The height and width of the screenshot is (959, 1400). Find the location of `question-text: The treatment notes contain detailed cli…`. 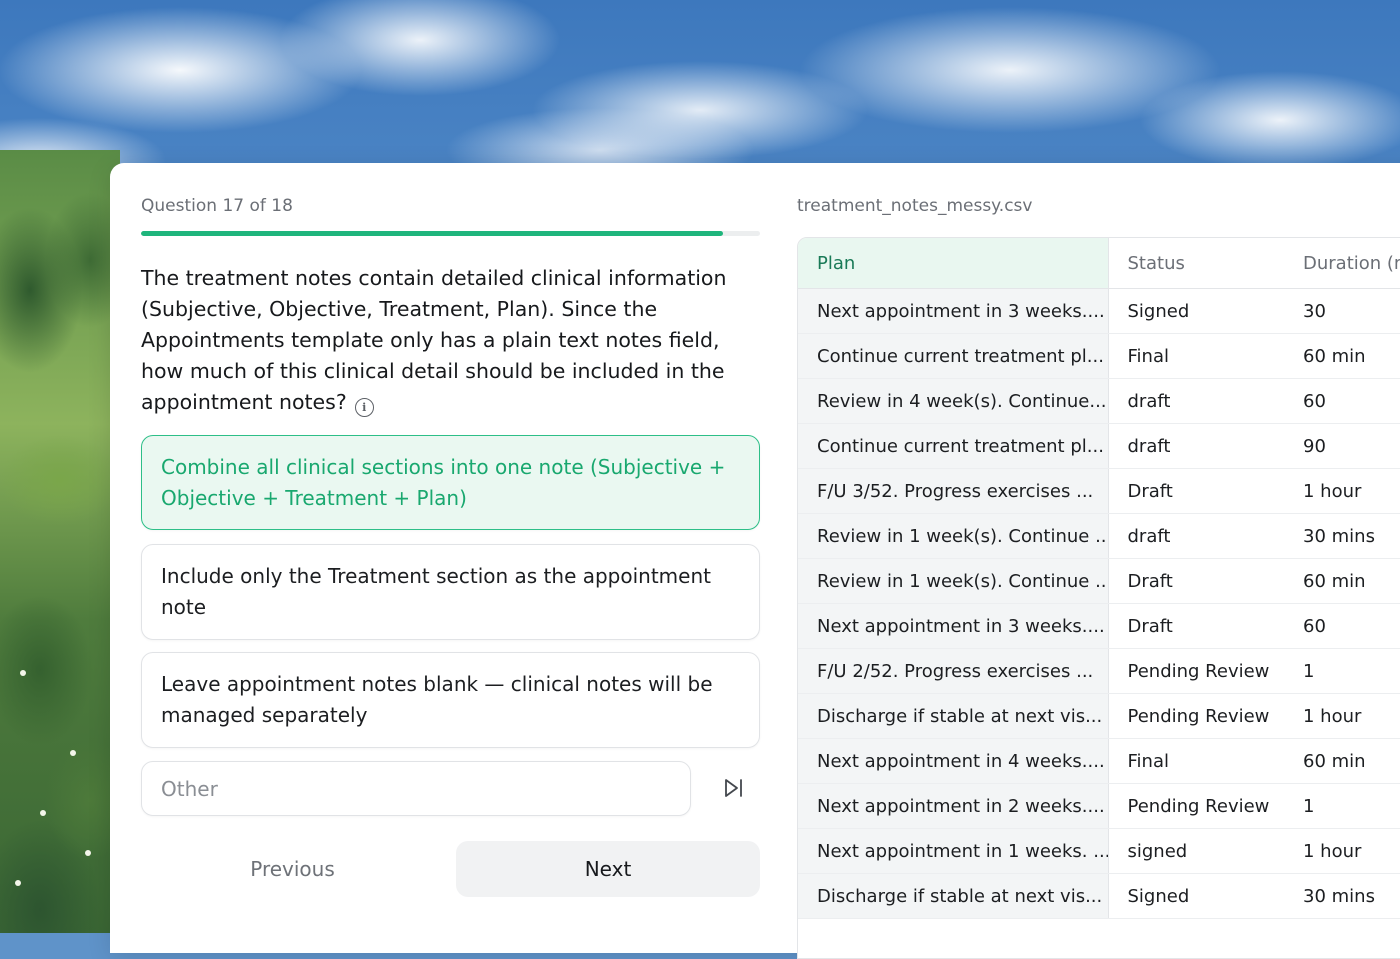

question-text: The treatment notes contain detailed cli… is located at coordinates (441, 340).